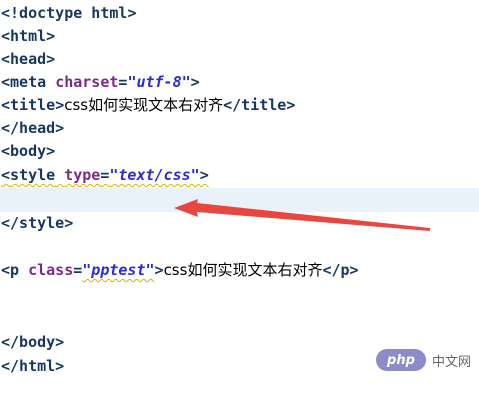  I want to click on arrow-shape, so click(302, 215).